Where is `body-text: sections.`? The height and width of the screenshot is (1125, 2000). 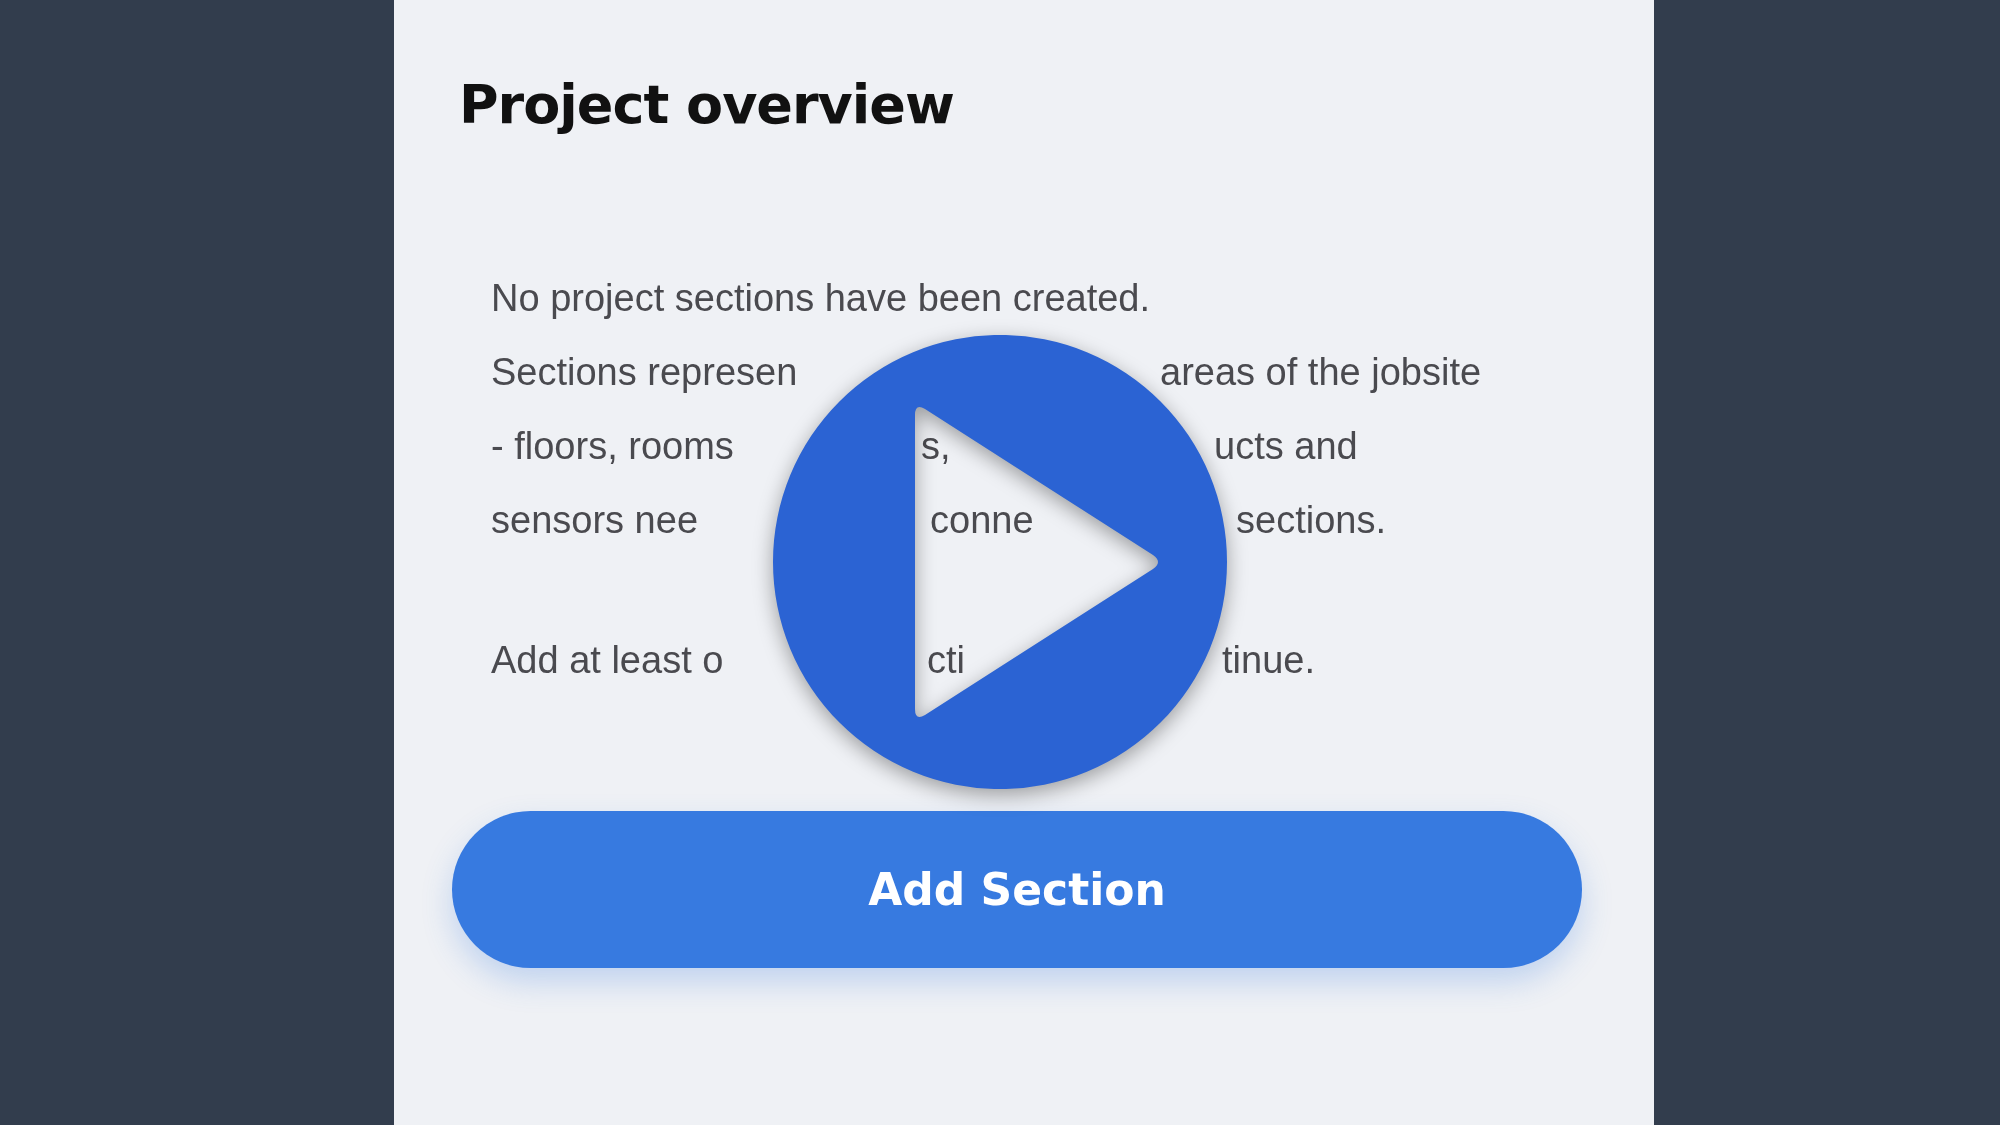
body-text: sections. is located at coordinates (1311, 520).